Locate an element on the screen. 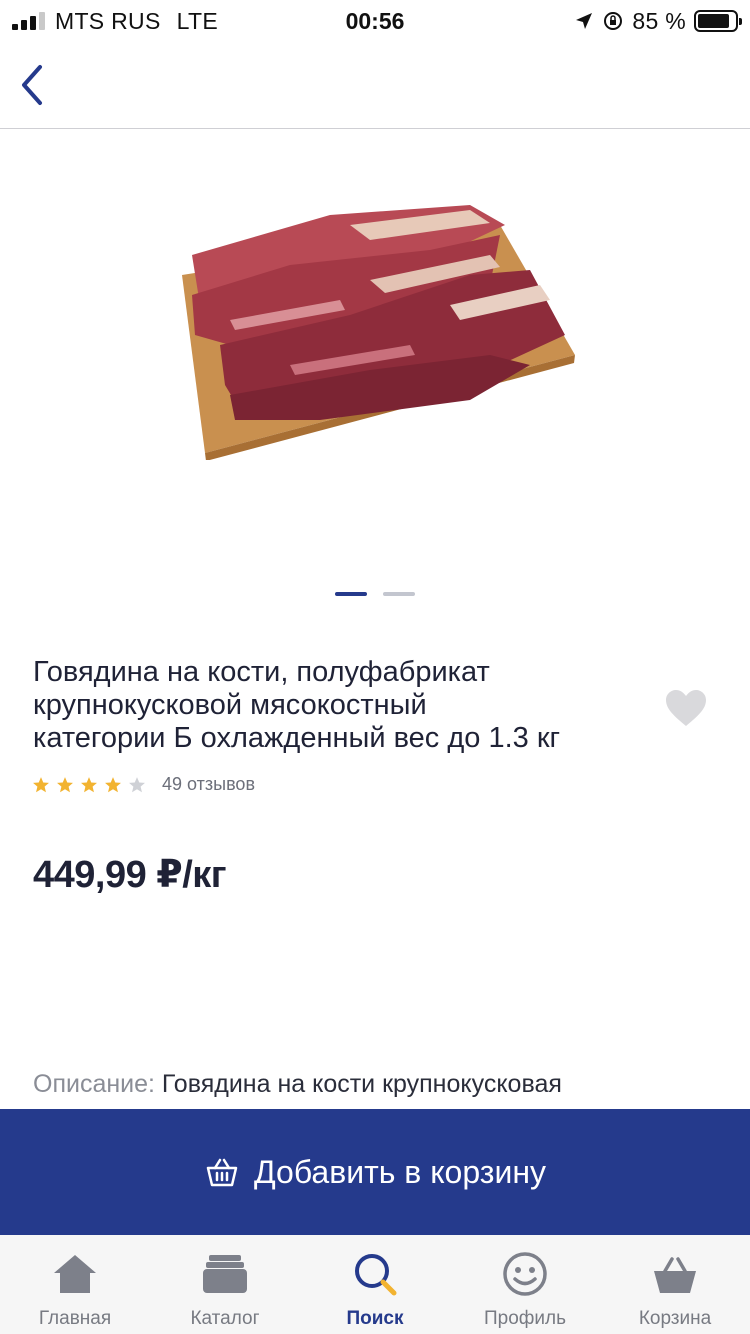  rating: 49 отзывов is located at coordinates (143, 784).